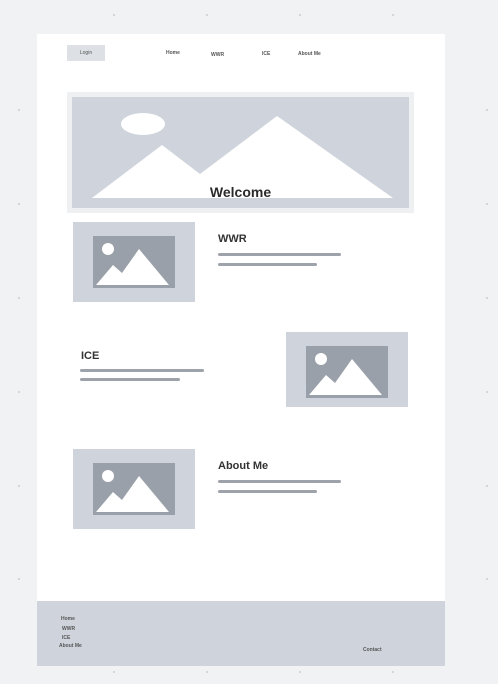 This screenshot has height=684, width=498. What do you see at coordinates (232, 239) in the screenshot?
I see `section-wwr-title: WWR` at bounding box center [232, 239].